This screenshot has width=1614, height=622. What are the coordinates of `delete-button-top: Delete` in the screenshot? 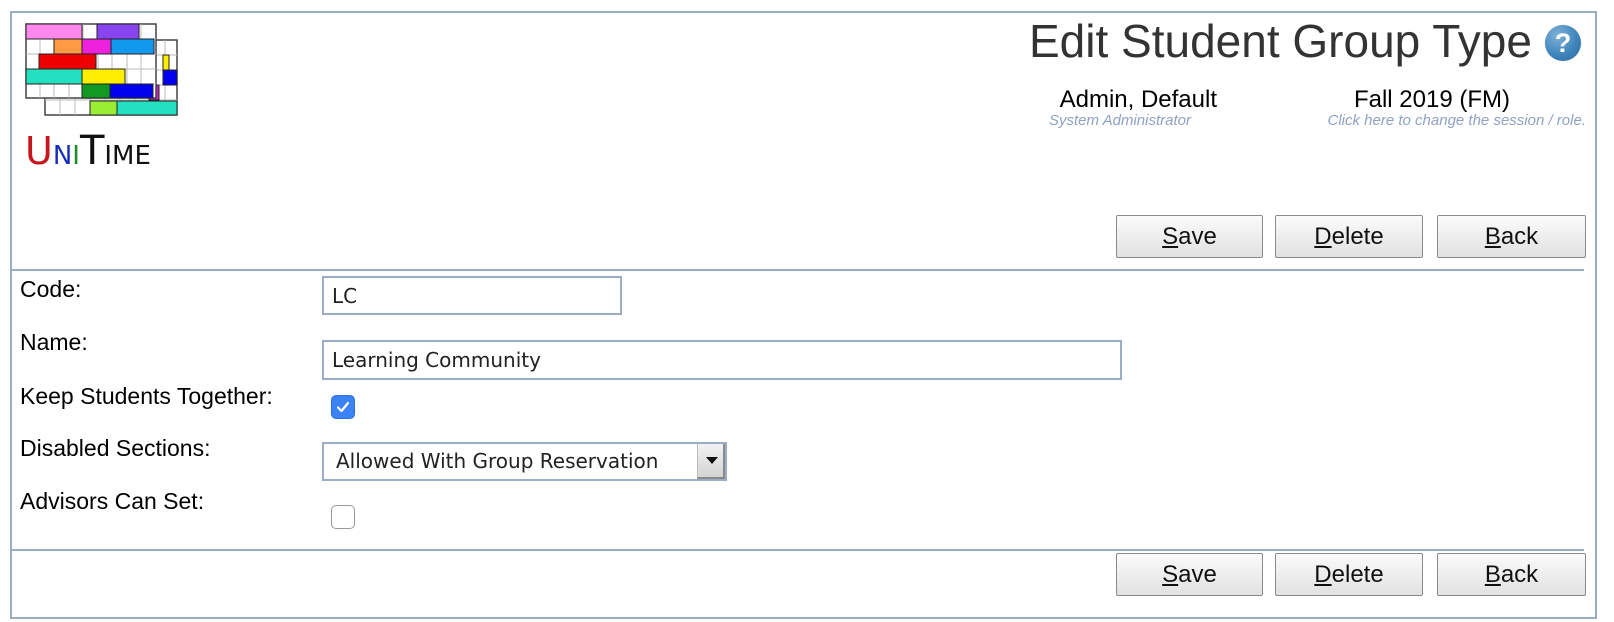 It's located at (1349, 236).